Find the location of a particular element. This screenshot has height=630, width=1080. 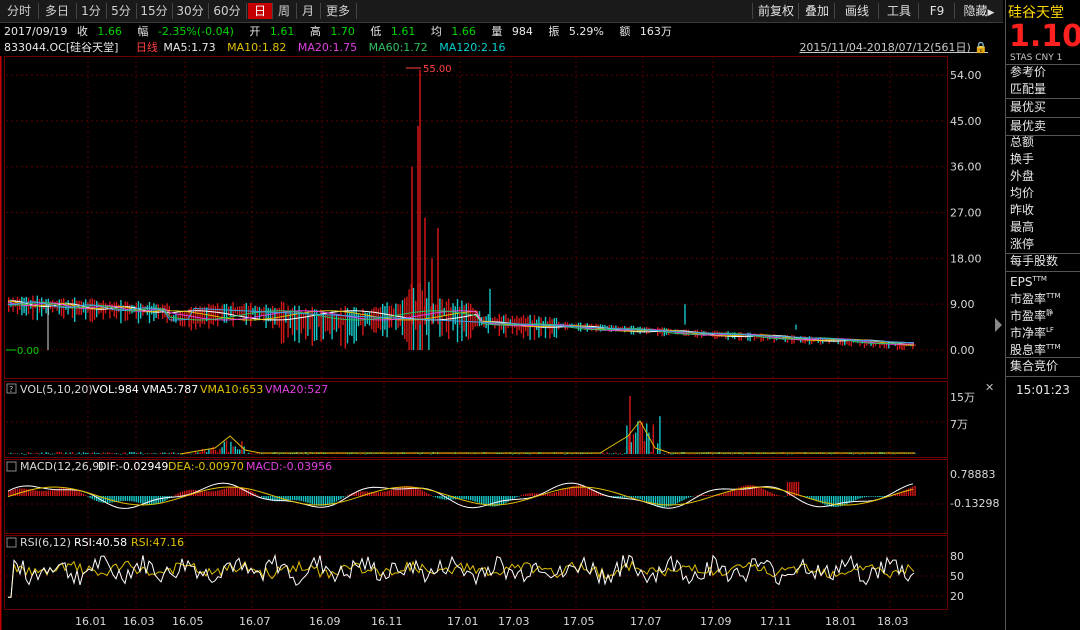

draw-line-button: 画线 is located at coordinates (856, 11).